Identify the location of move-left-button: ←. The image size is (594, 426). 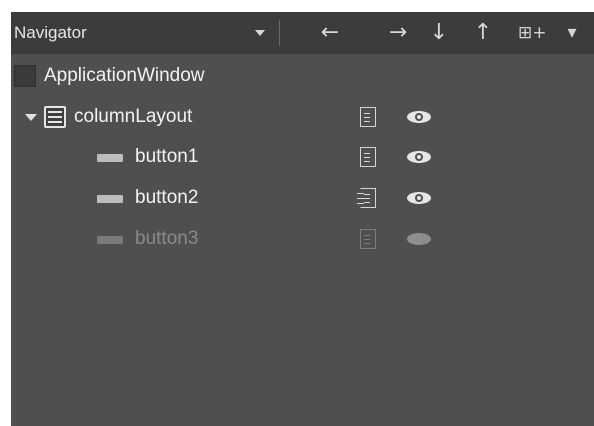
(330, 33).